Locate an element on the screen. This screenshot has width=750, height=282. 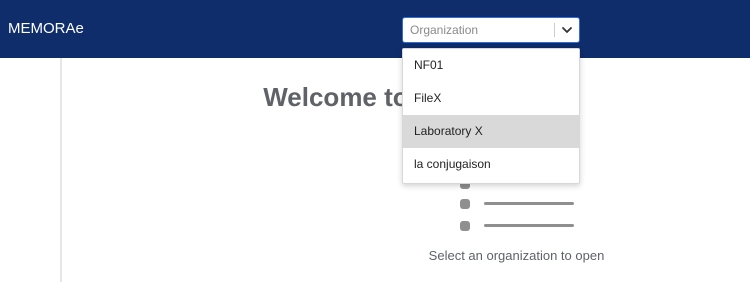
organization-select is located at coordinates (491, 30).